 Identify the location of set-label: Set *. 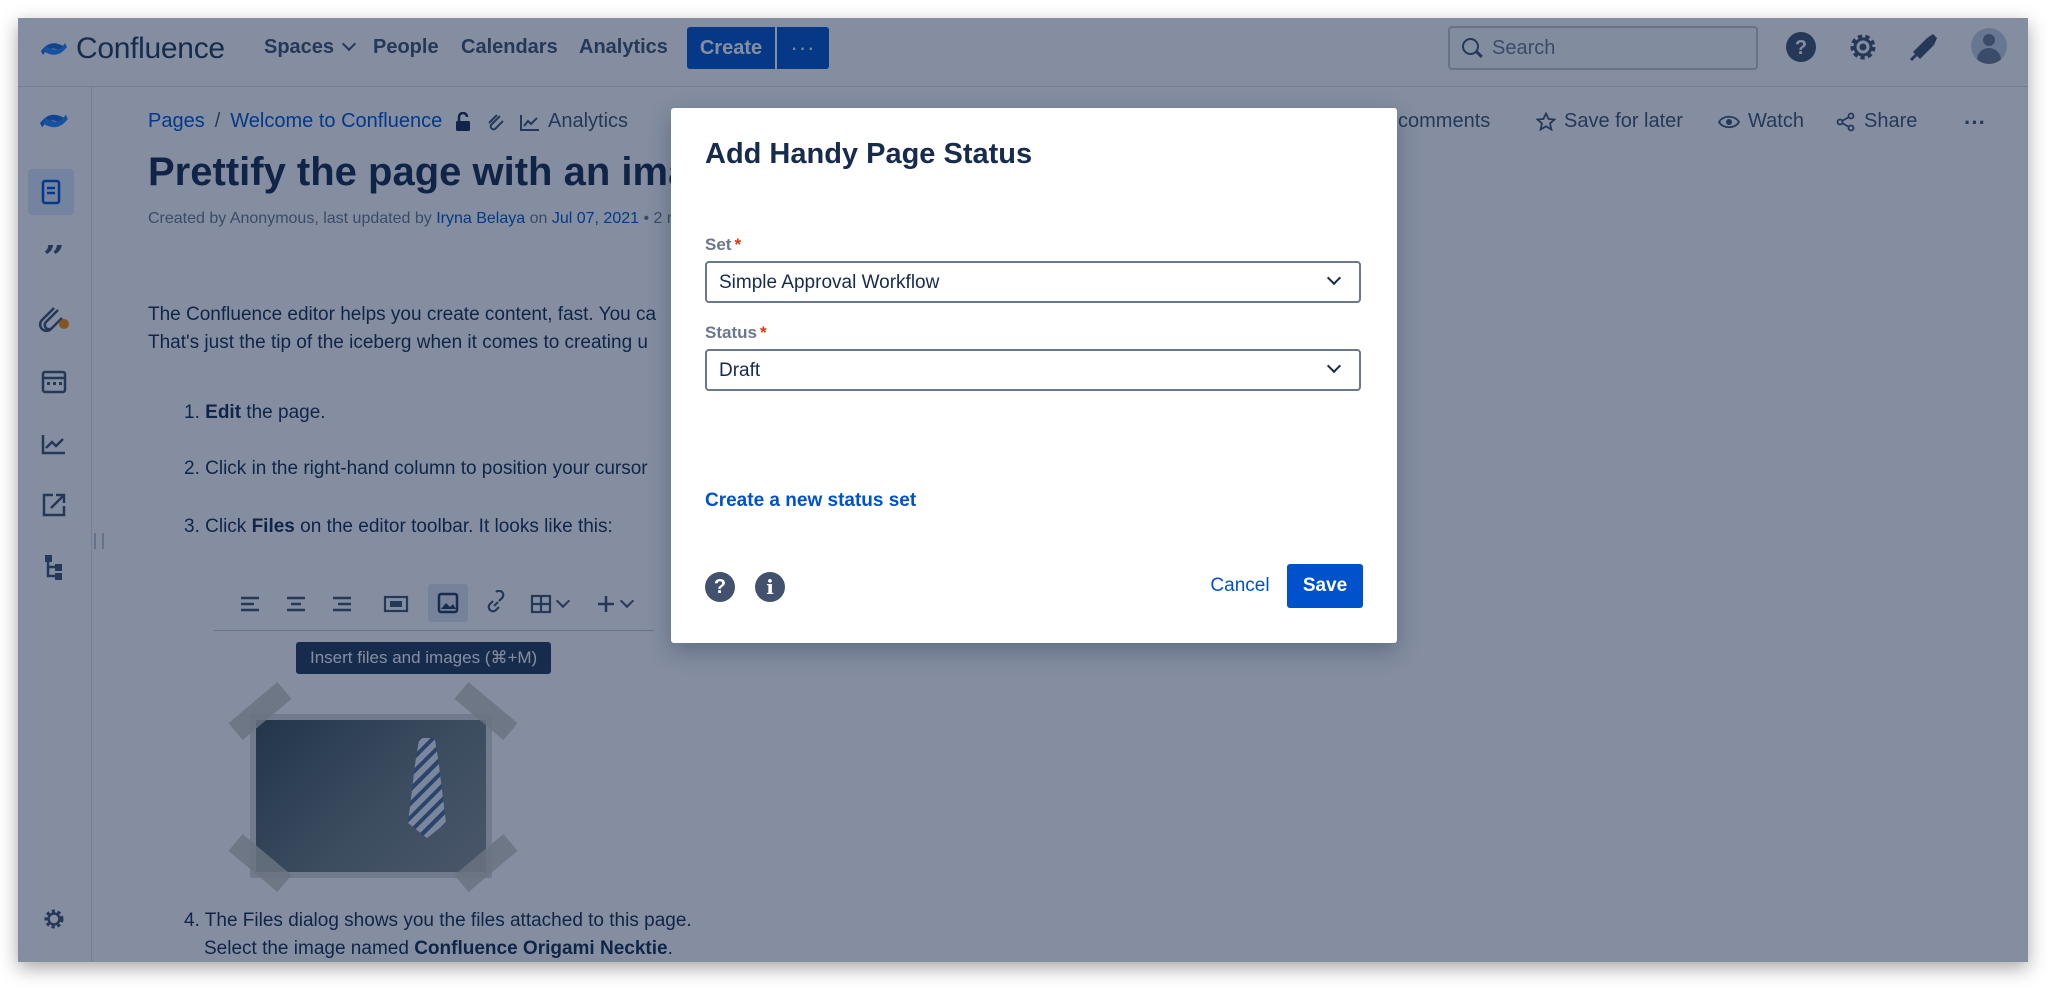
(723, 245).